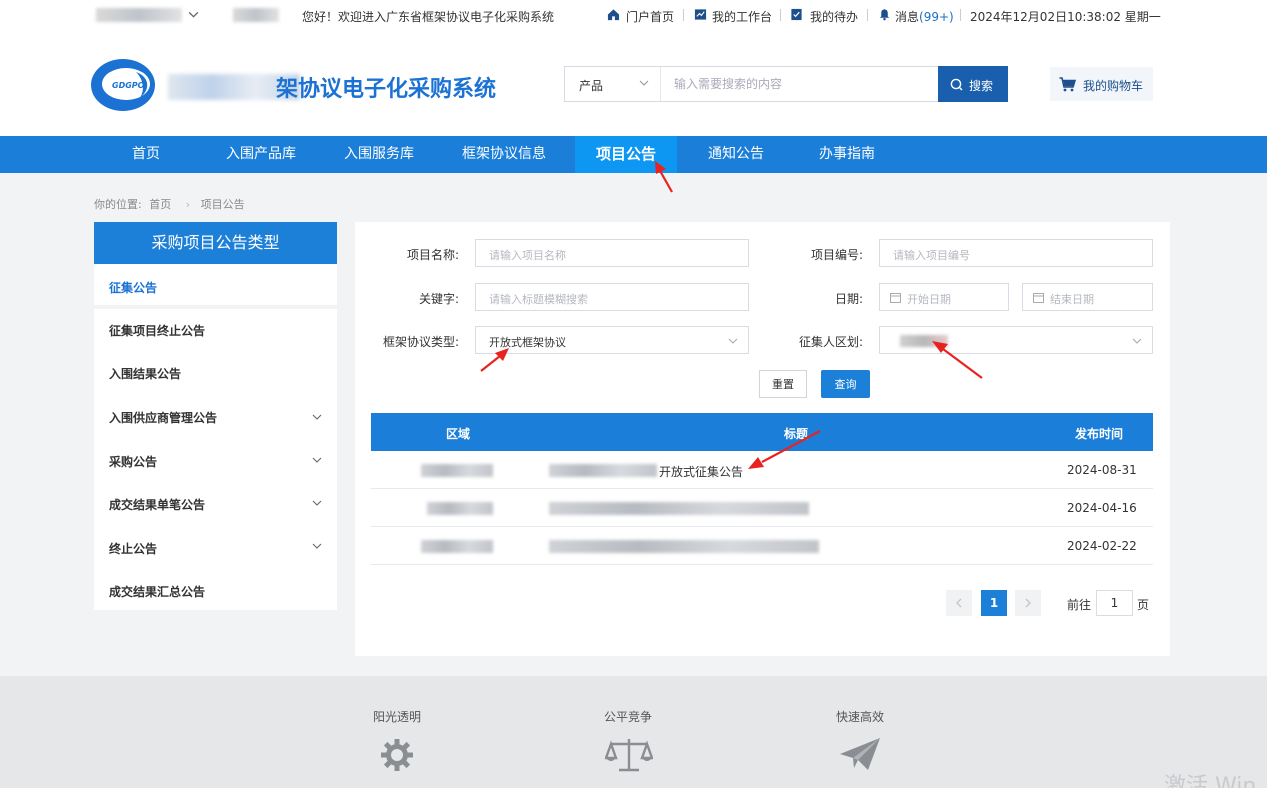 The image size is (1267, 788). Describe the element at coordinates (215, 545) in the screenshot. I see `sidebar-item-termination-notice: 终止公告` at that location.